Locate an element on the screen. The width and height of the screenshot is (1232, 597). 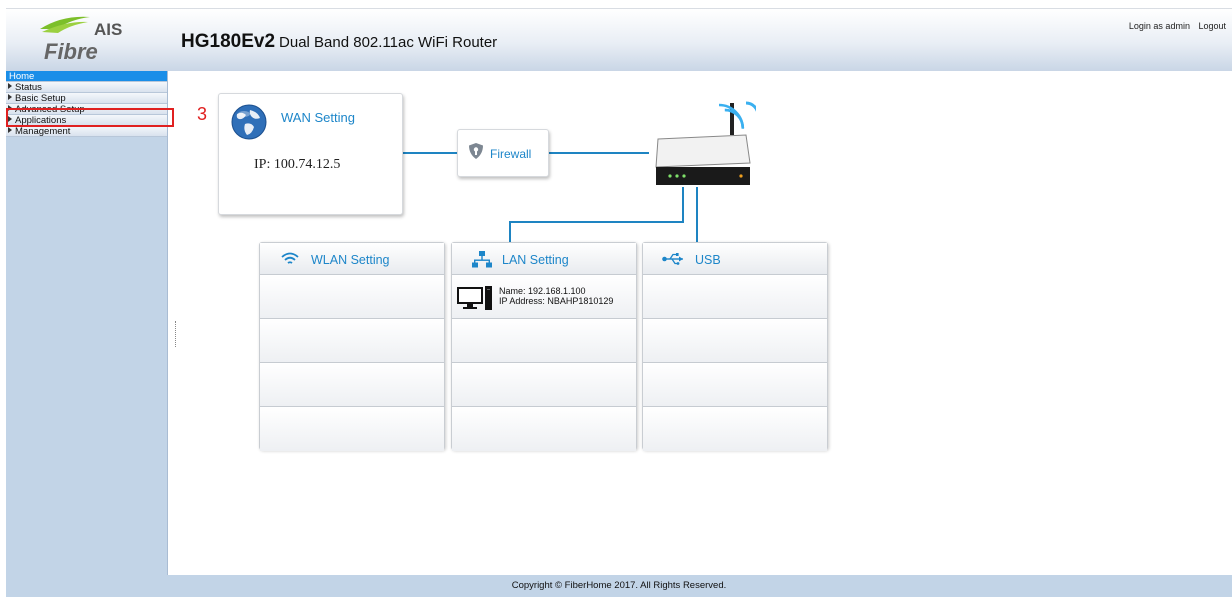
sidebar-item-basic-setup: Basic Setup is located at coordinates (86, 98).